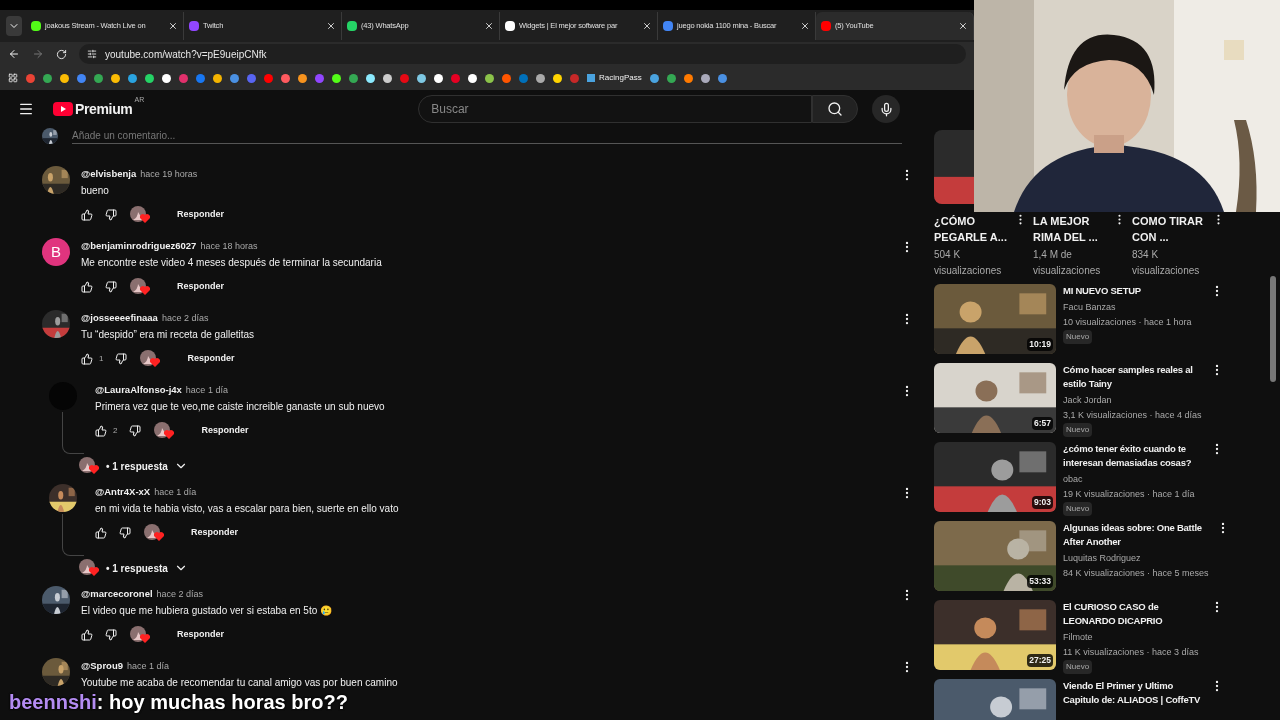 The width and height of the screenshot is (1280, 720). What do you see at coordinates (1133, 307) in the screenshot?
I see `channel-name: Facu Banzas` at bounding box center [1133, 307].